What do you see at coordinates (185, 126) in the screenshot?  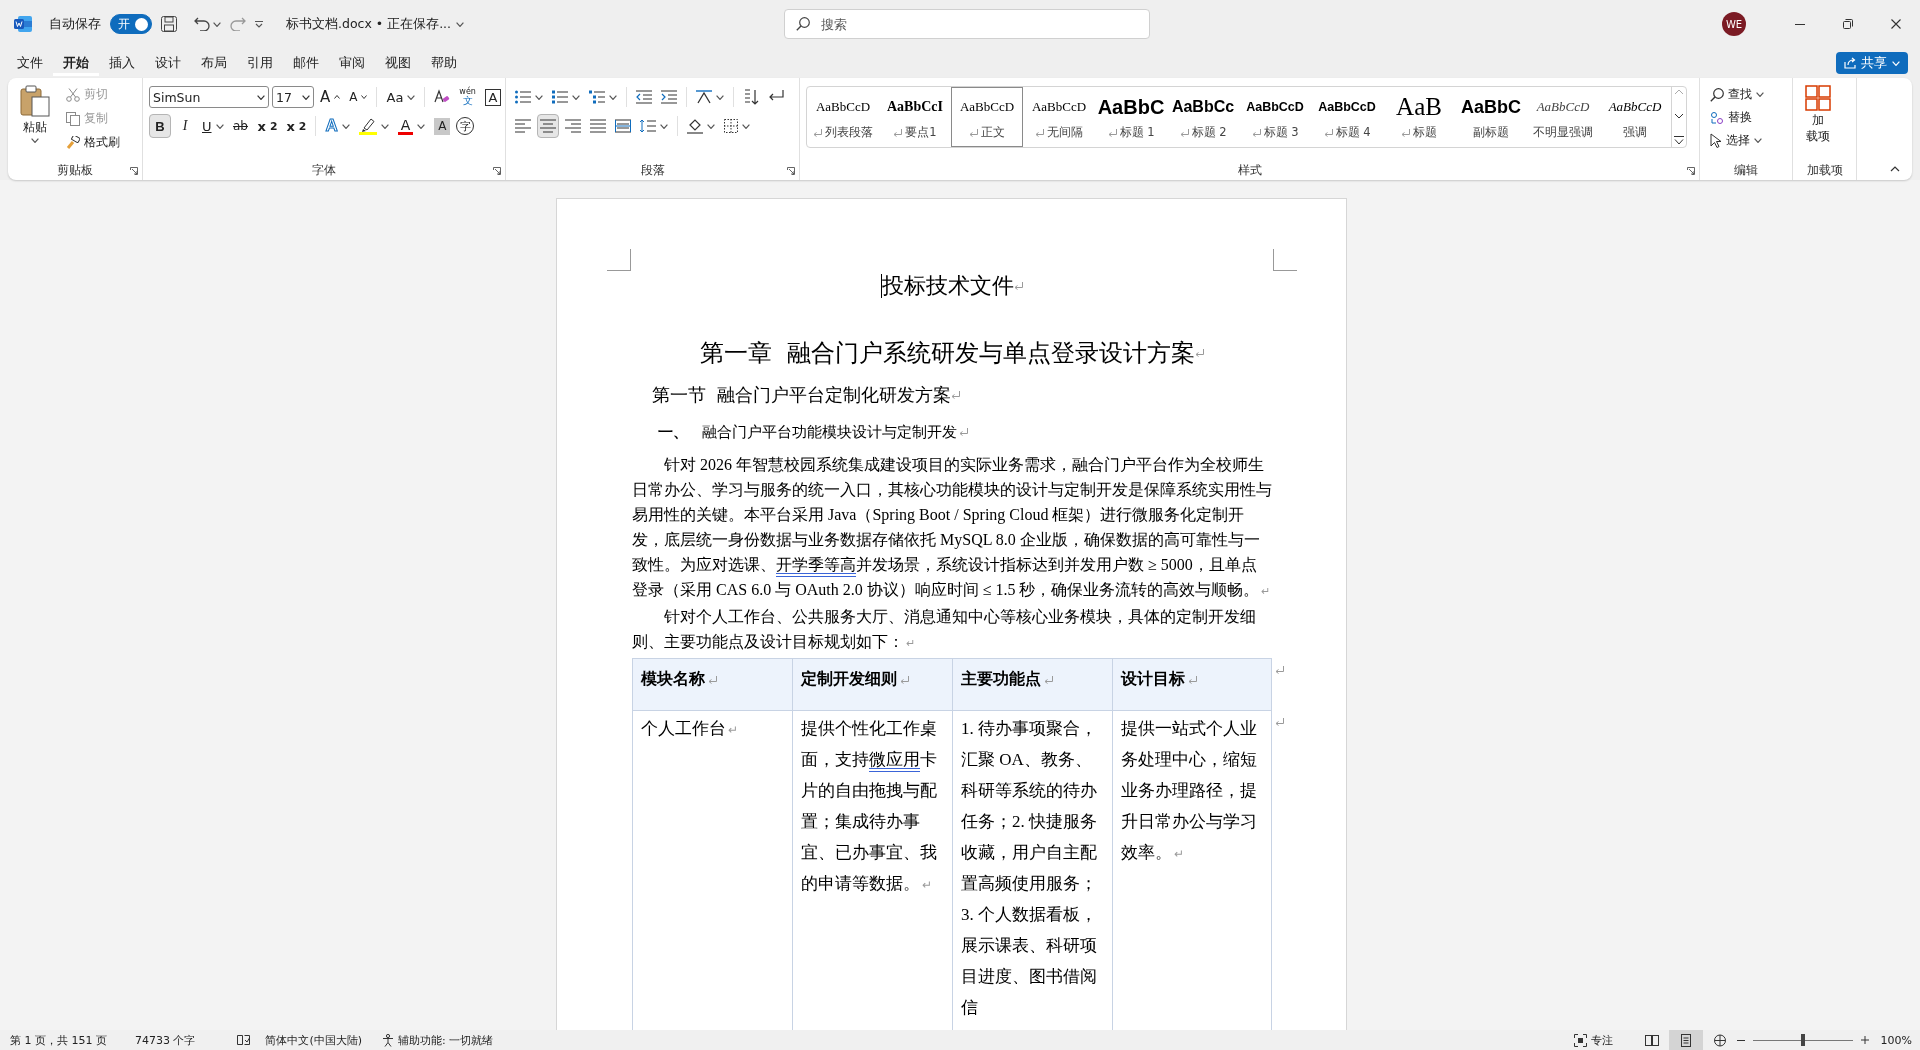 I see `italic-button: I` at bounding box center [185, 126].